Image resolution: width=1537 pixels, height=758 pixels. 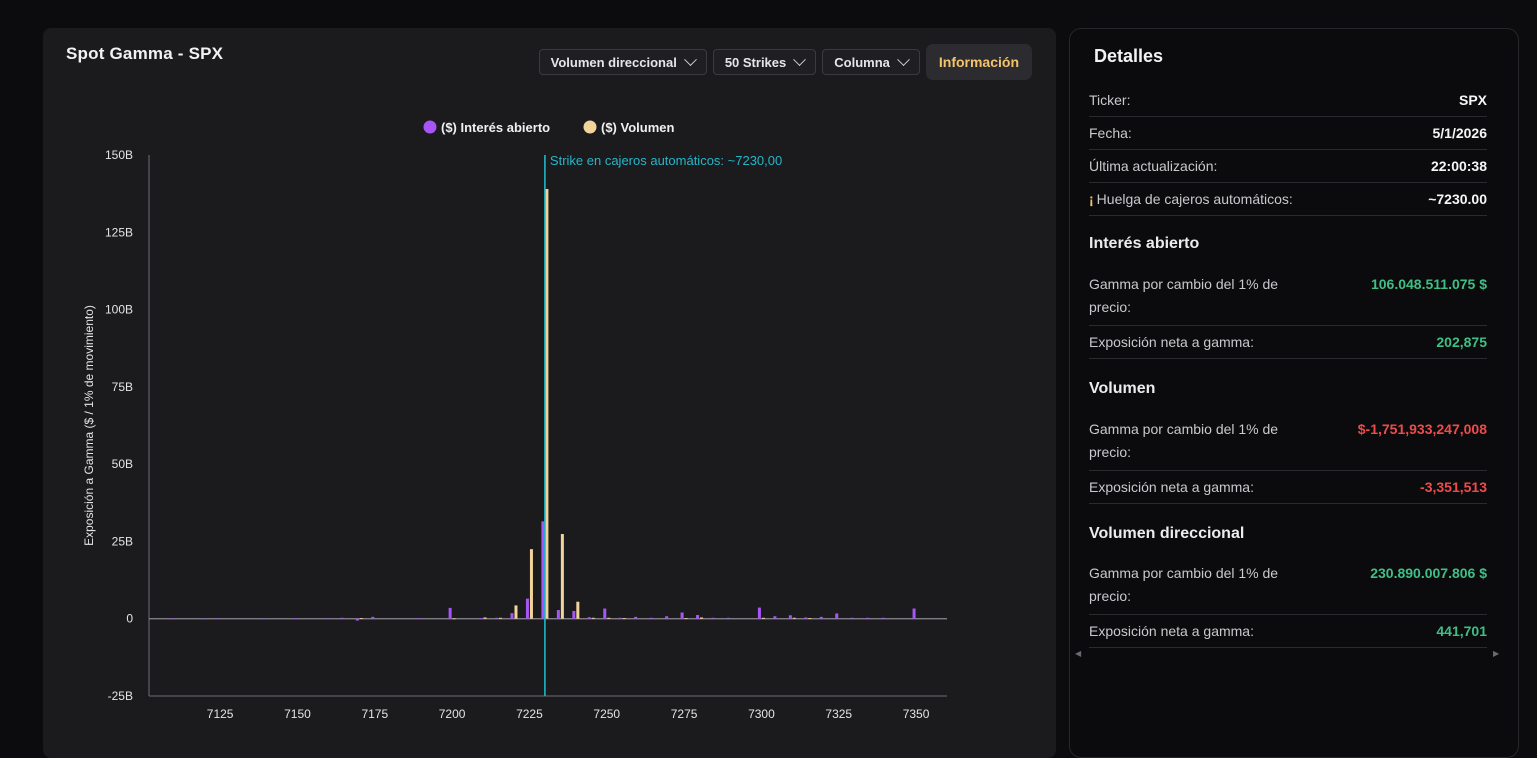 What do you see at coordinates (1472, 100) in the screenshot?
I see `ticker-value: SPX` at bounding box center [1472, 100].